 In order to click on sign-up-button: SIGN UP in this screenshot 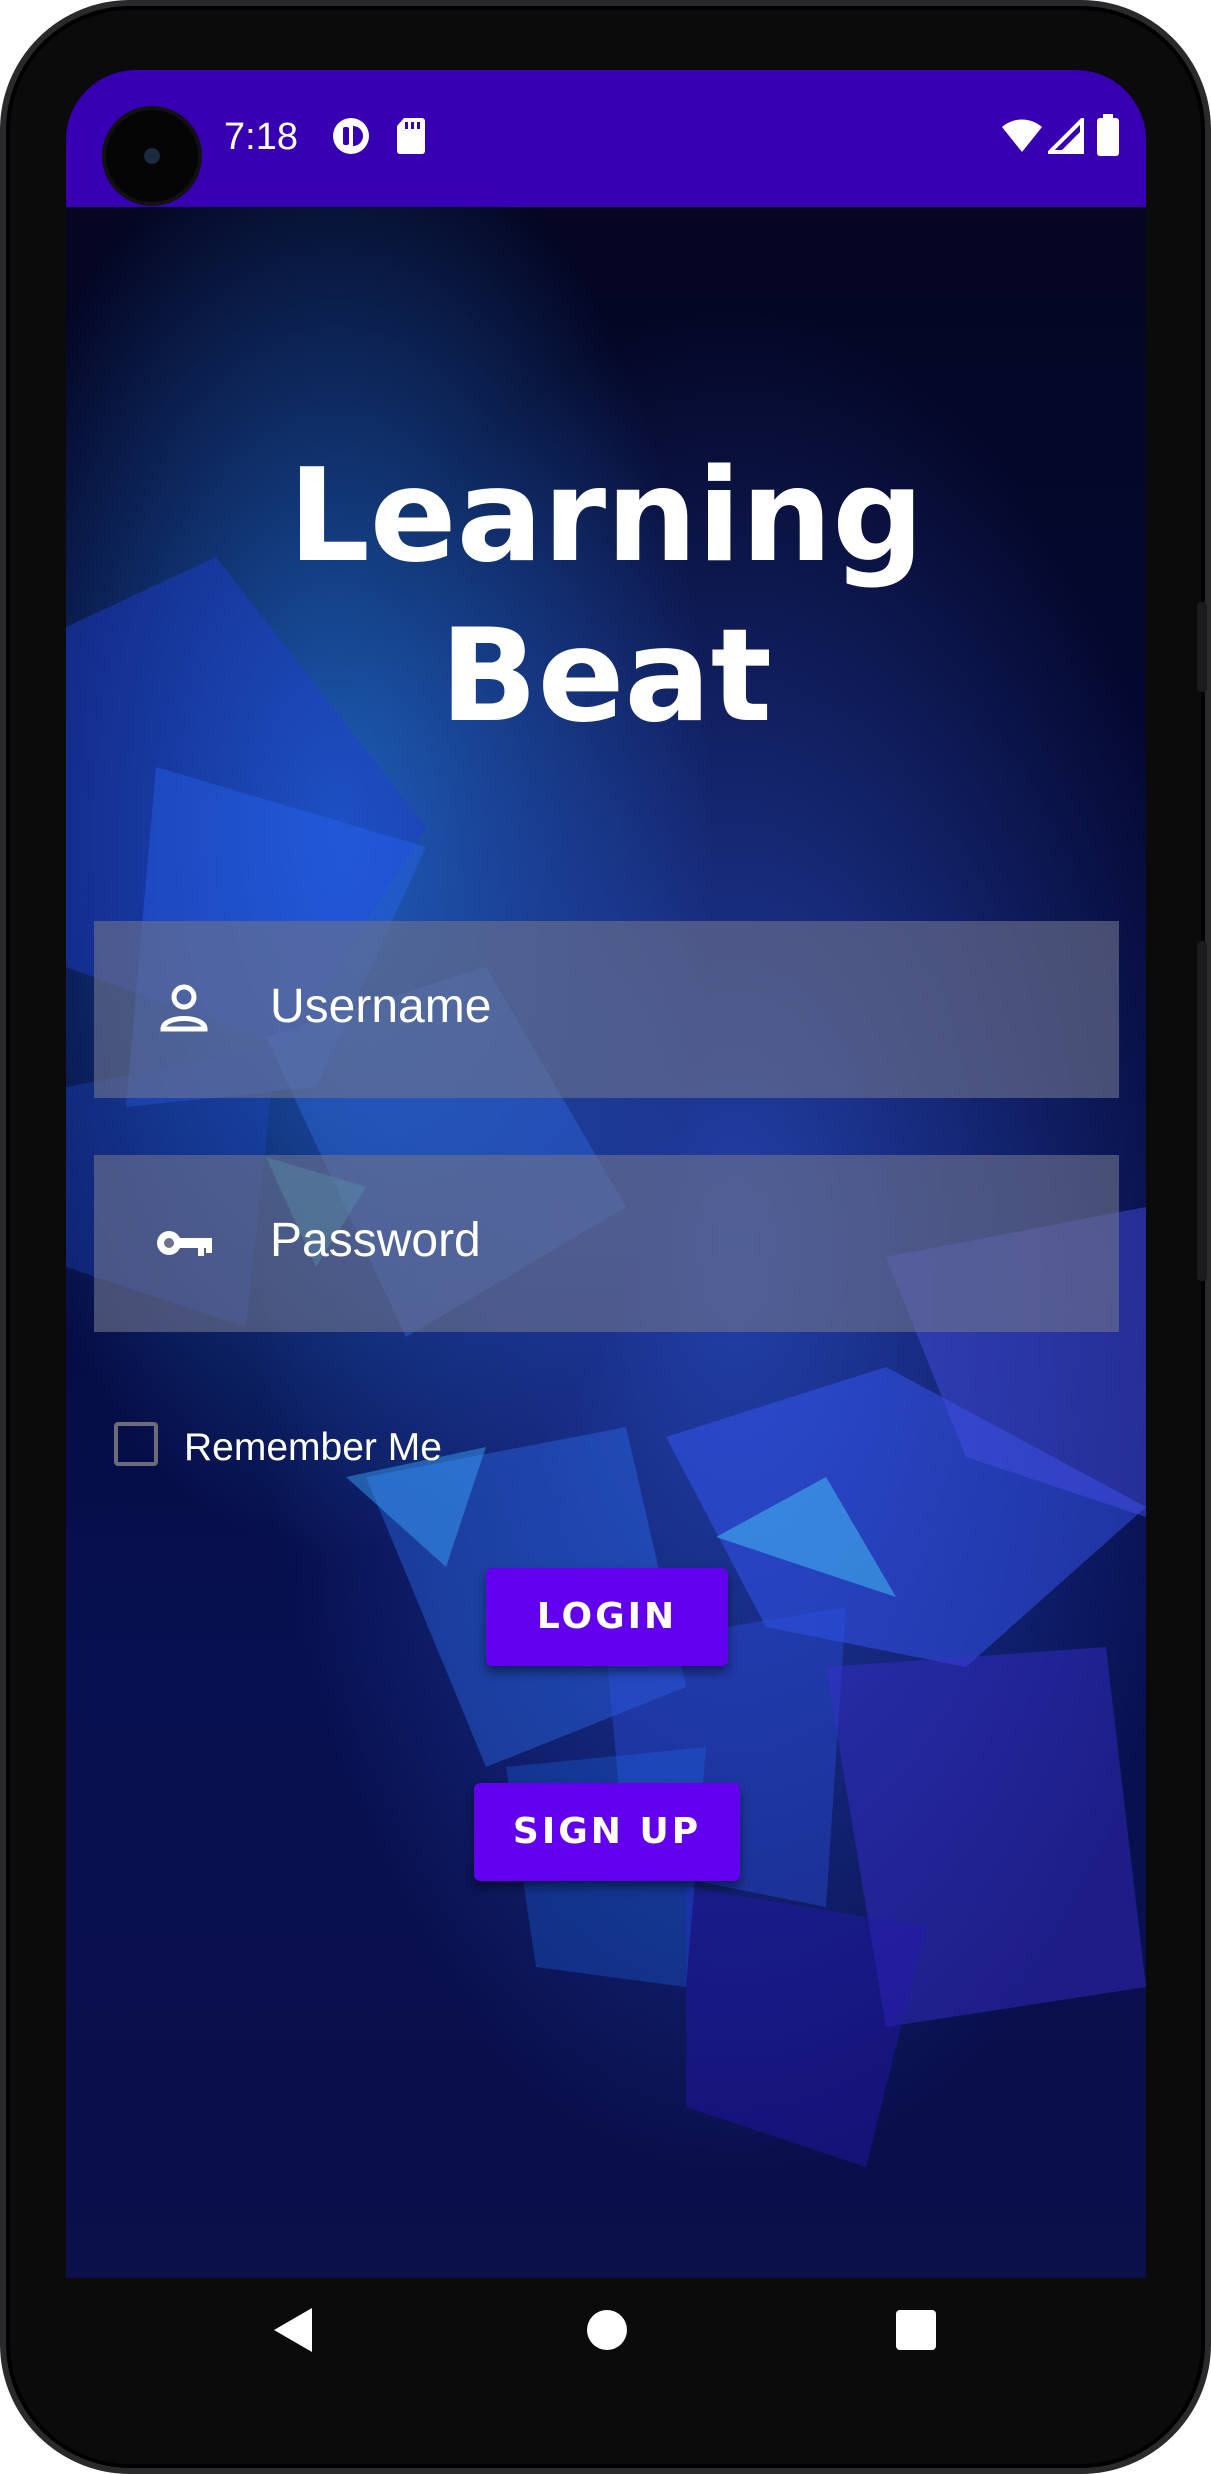, I will do `click(607, 1832)`.